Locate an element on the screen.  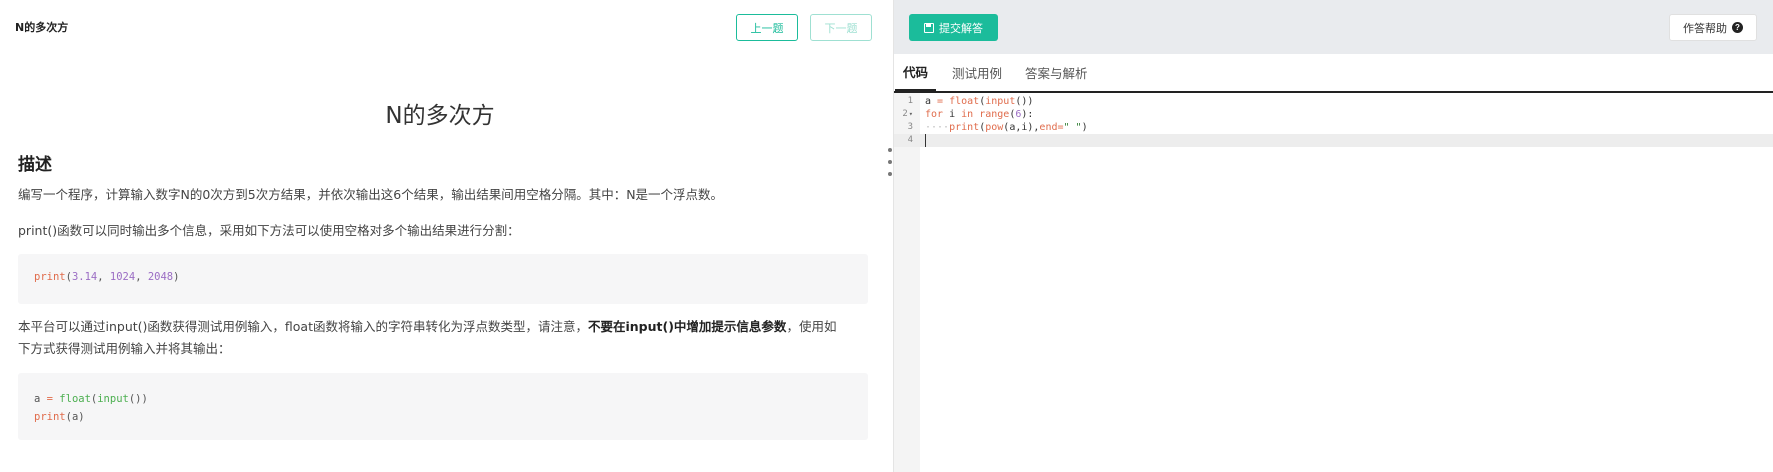
tab-test-cases: 测试用例 is located at coordinates (977, 72).